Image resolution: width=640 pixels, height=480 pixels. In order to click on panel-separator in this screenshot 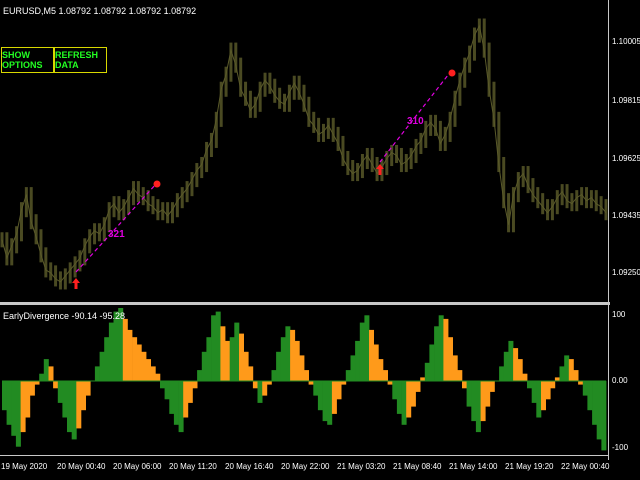, I will do `click(305, 303)`.